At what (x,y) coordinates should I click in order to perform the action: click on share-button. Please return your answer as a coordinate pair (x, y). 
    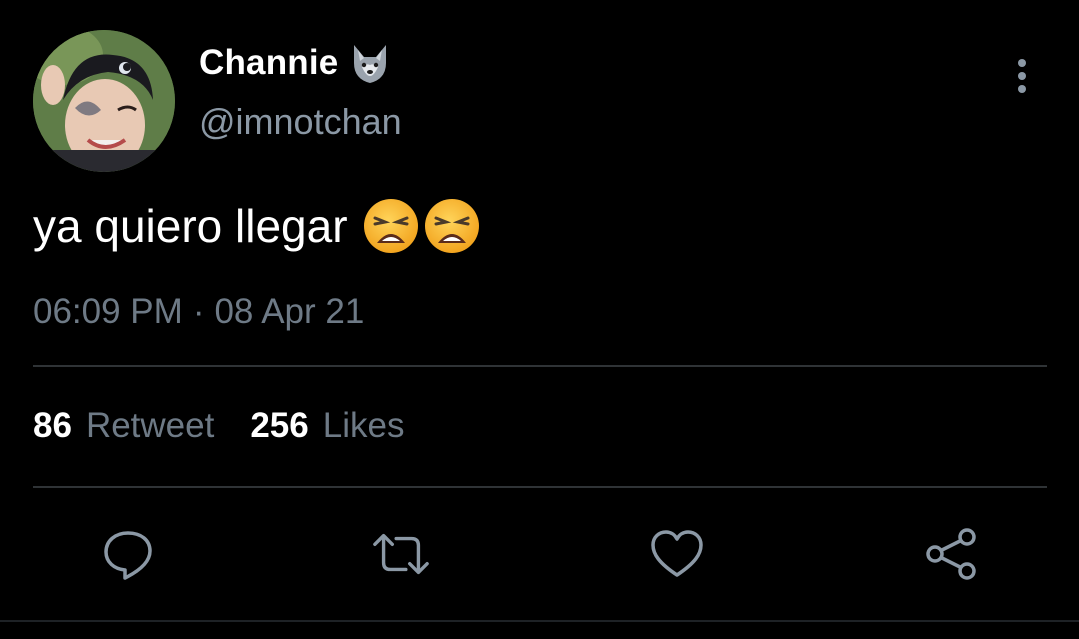
    Looking at the image, I should click on (951, 554).